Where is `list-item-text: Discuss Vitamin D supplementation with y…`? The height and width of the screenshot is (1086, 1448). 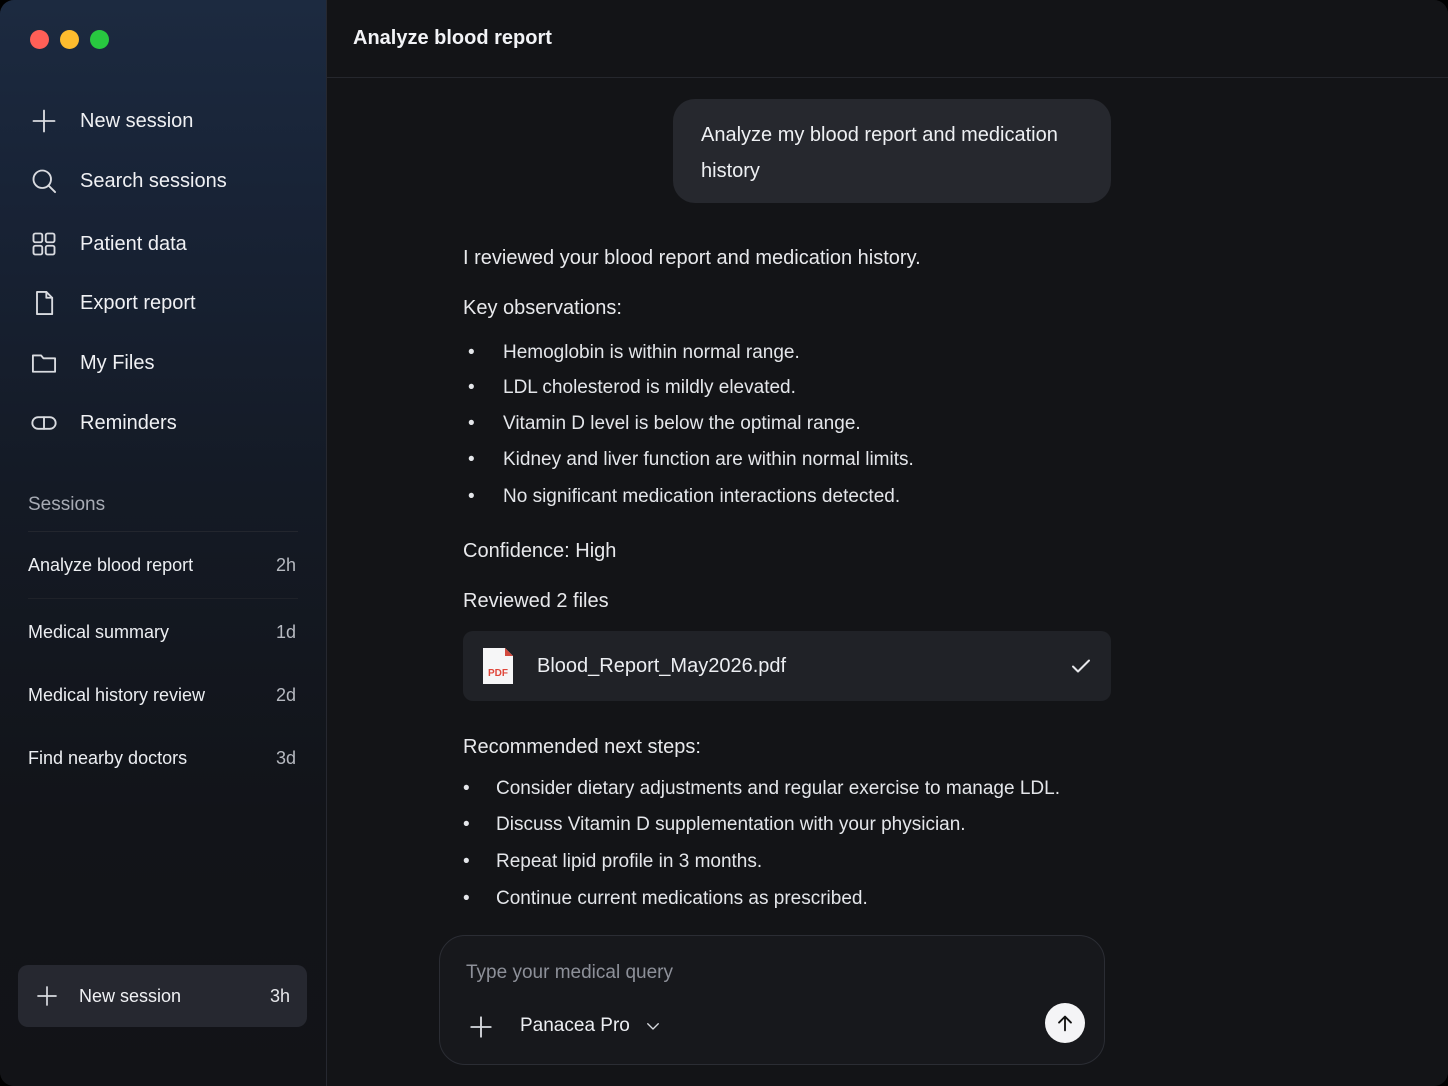
list-item-text: Discuss Vitamin D supplementation with y… is located at coordinates (731, 824).